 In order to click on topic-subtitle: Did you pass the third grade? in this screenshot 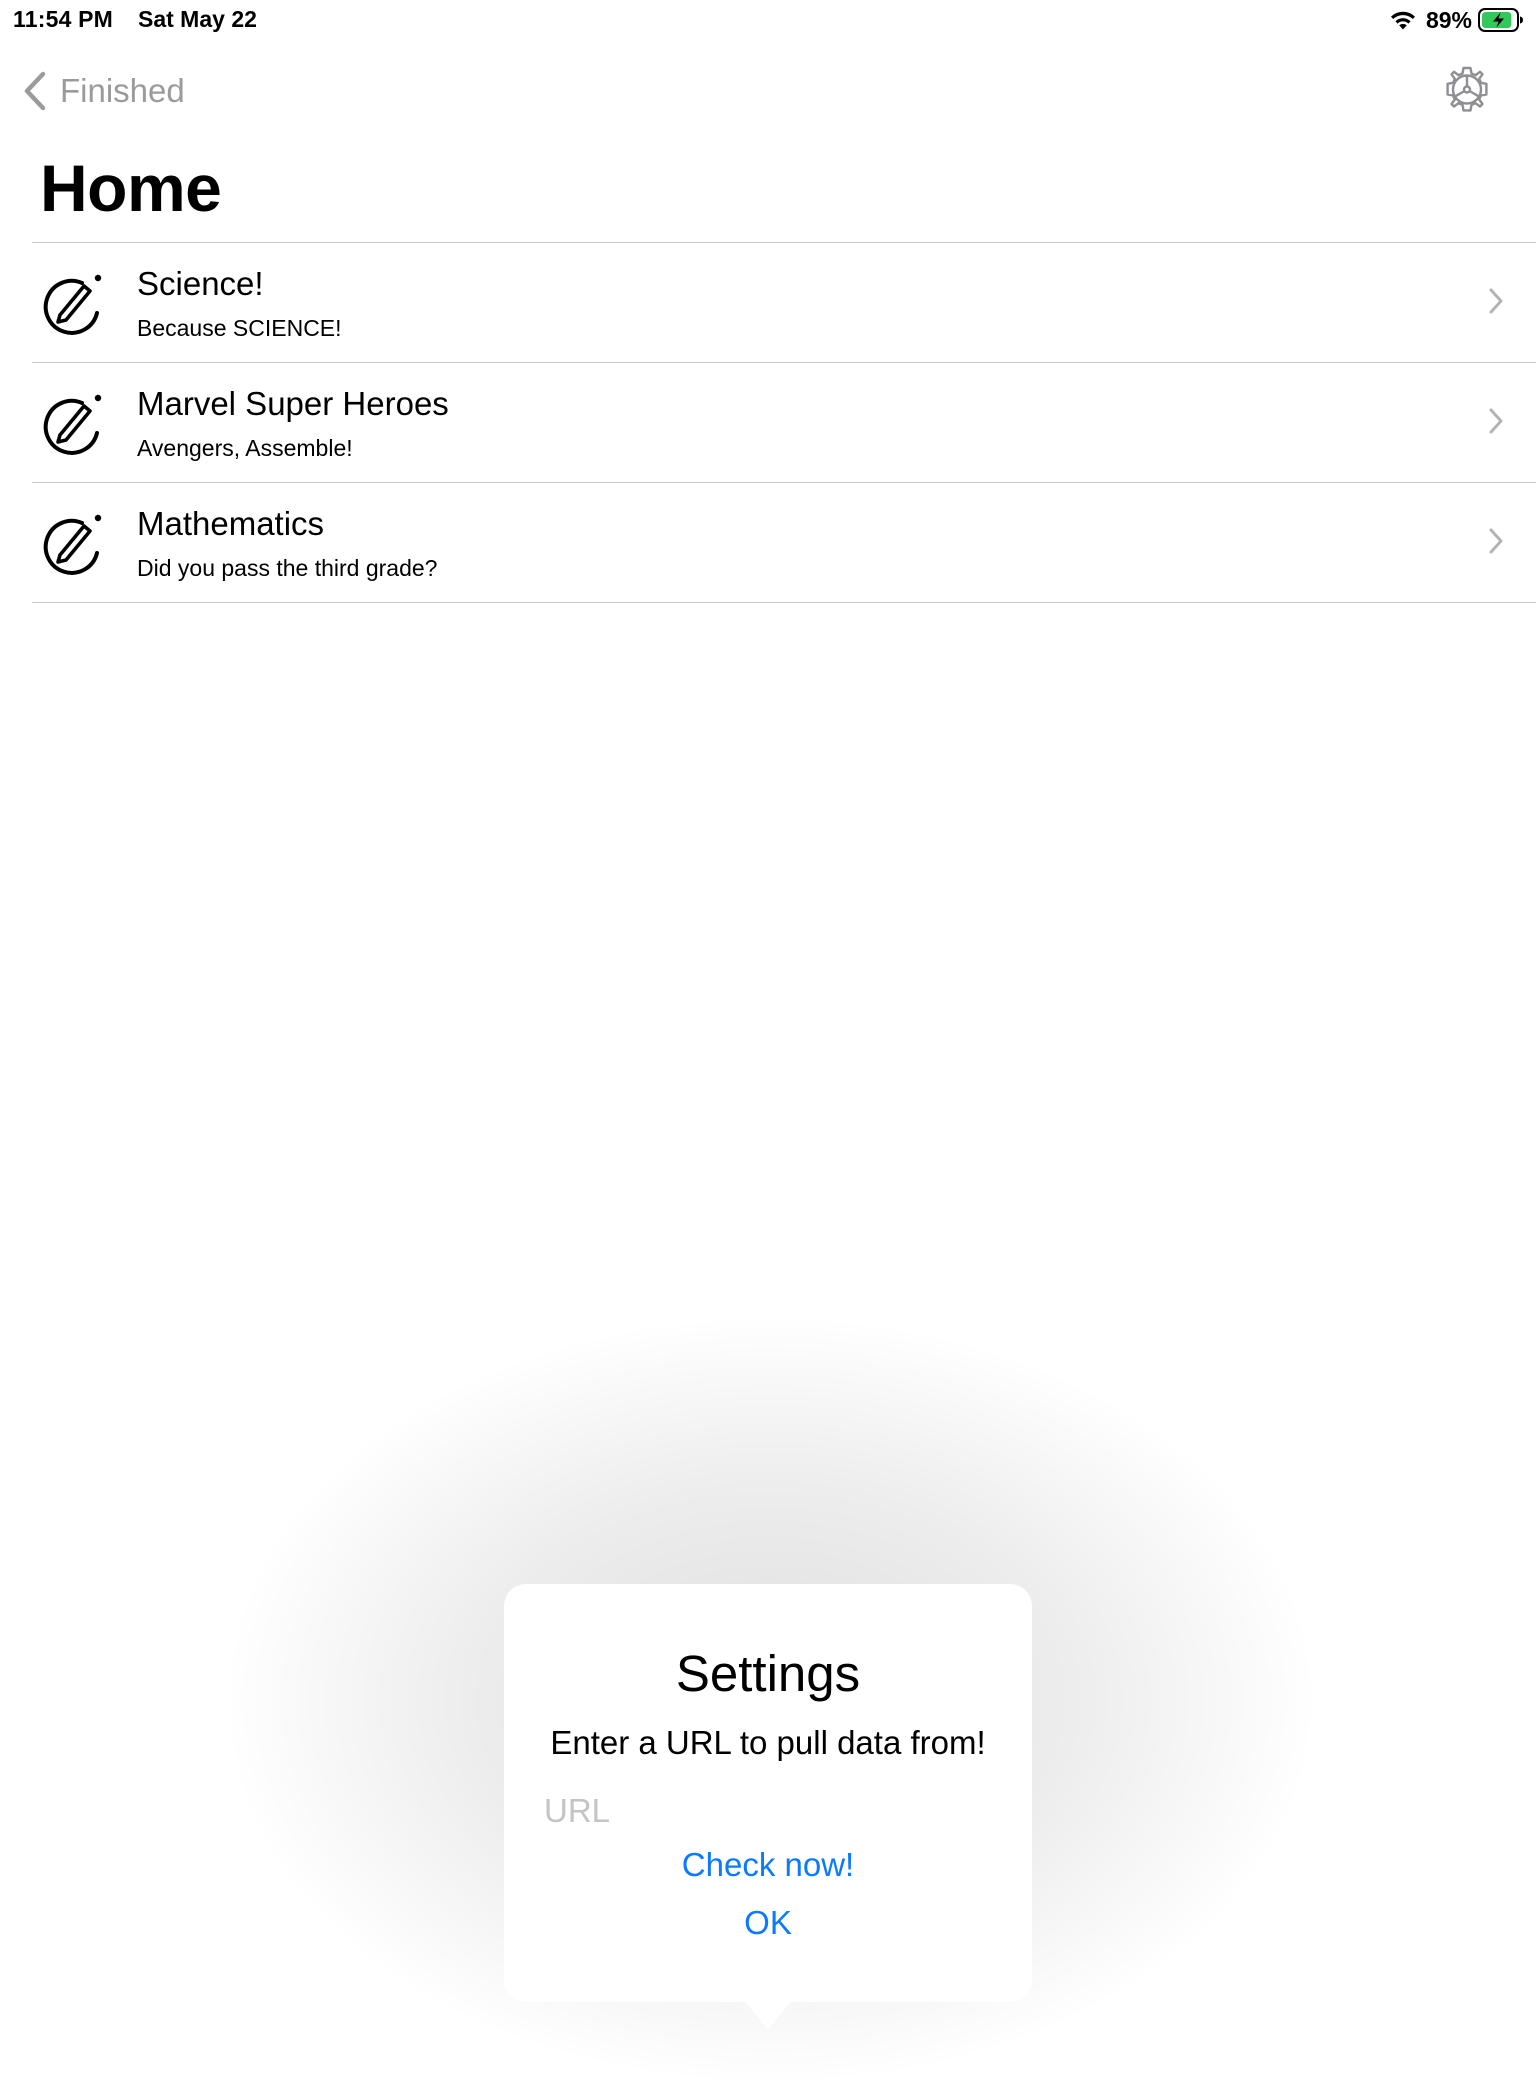, I will do `click(287, 568)`.